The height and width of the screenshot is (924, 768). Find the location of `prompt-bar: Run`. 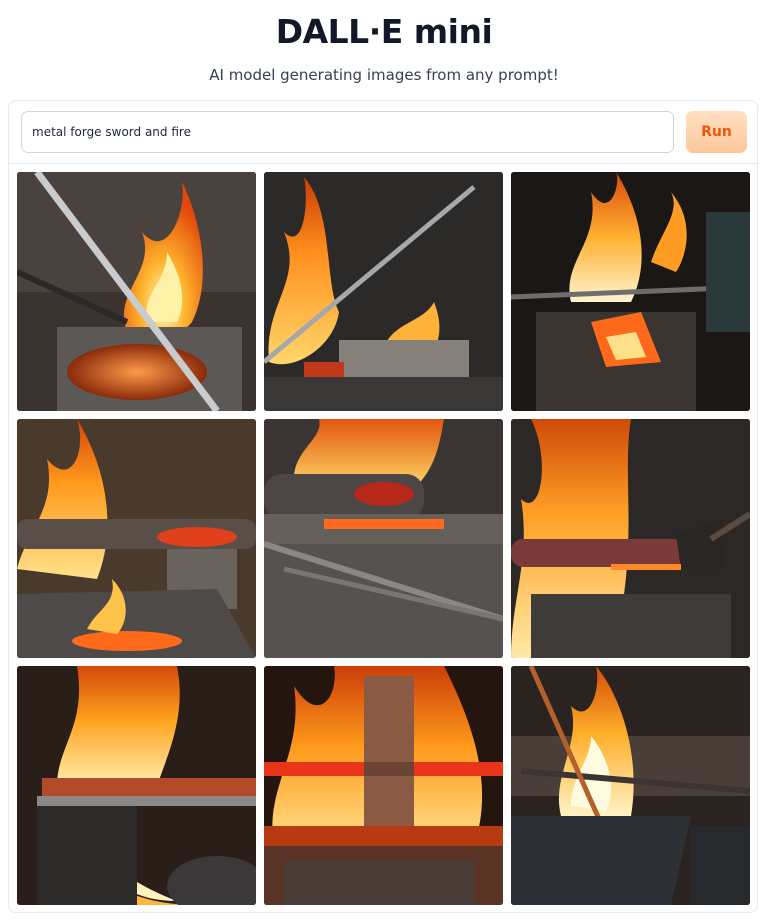

prompt-bar: Run is located at coordinates (383, 132).